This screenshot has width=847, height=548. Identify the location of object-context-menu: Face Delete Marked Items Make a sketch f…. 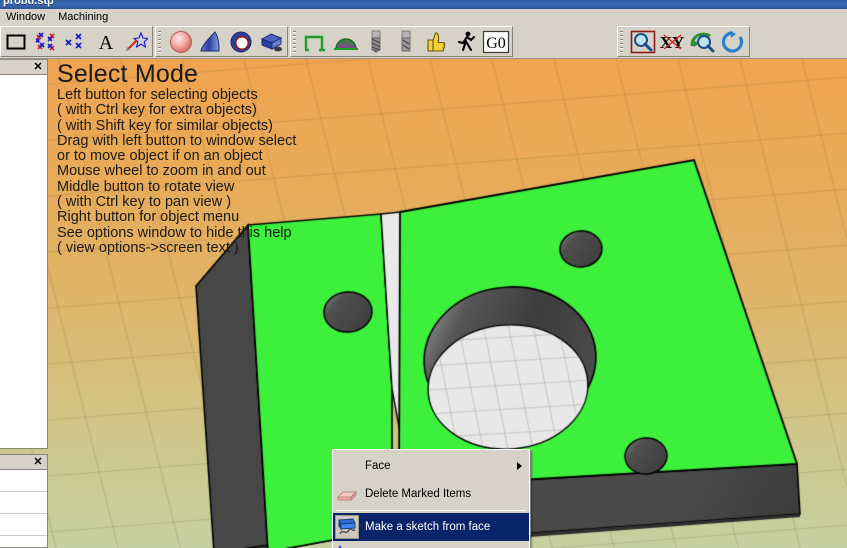
(431, 498).